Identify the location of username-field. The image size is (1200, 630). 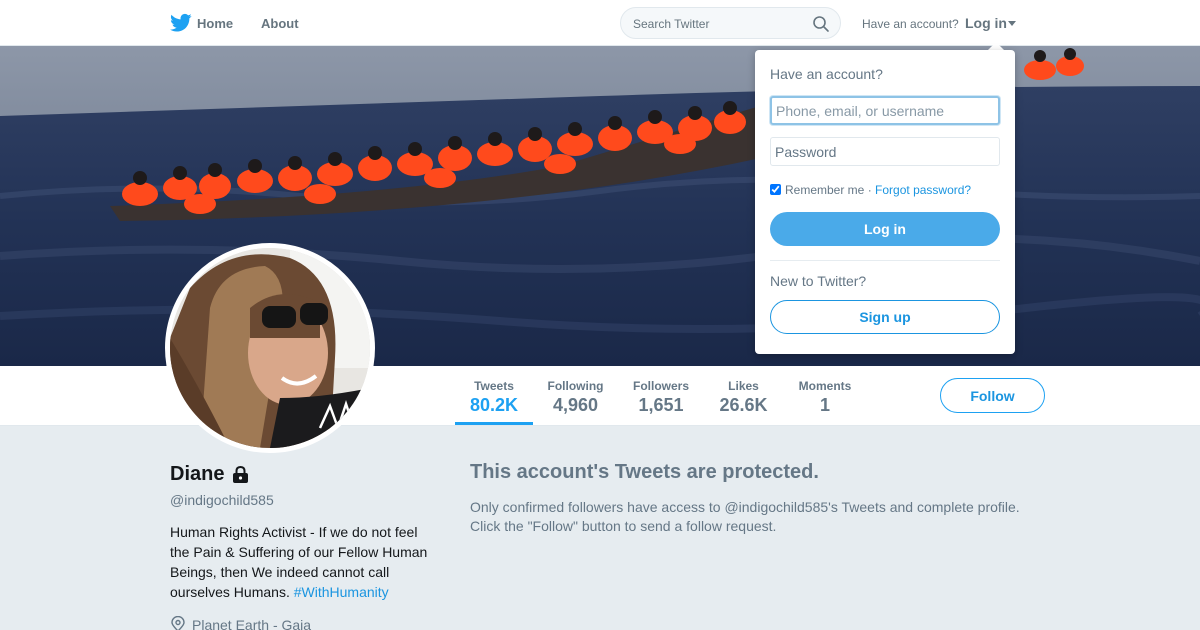
(885, 110).